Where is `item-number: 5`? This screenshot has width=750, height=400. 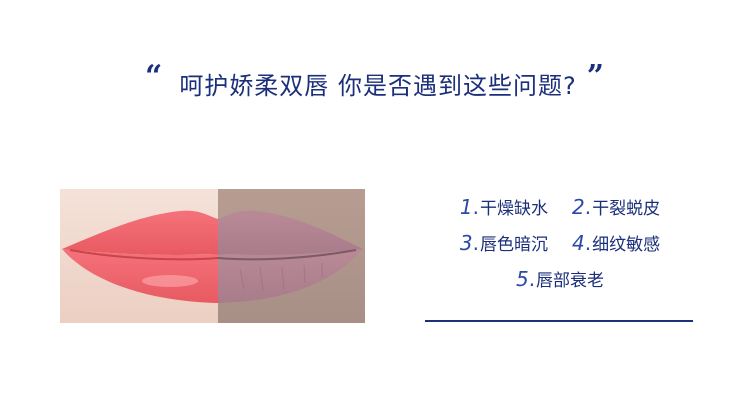 item-number: 5 is located at coordinates (522, 278).